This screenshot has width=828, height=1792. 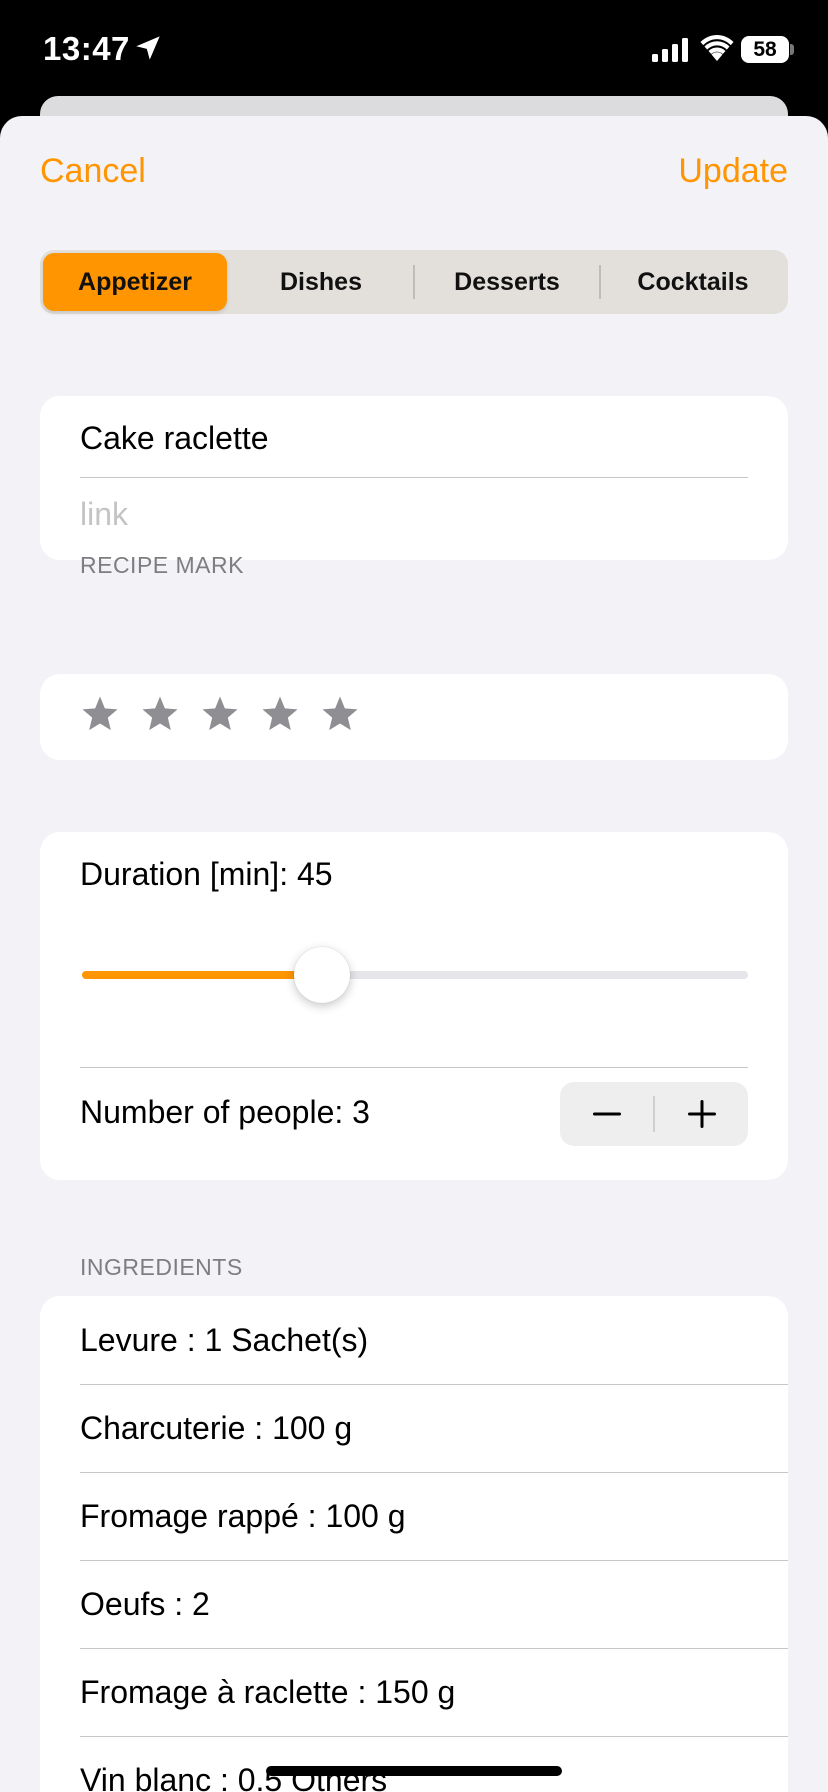 I want to click on section-divider, so click(x=414, y=1067).